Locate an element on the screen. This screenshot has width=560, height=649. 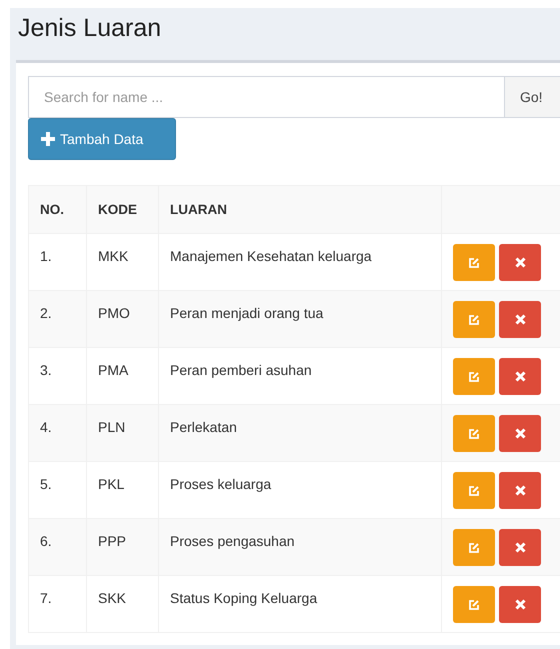
table-cell: 6. is located at coordinates (57, 547).